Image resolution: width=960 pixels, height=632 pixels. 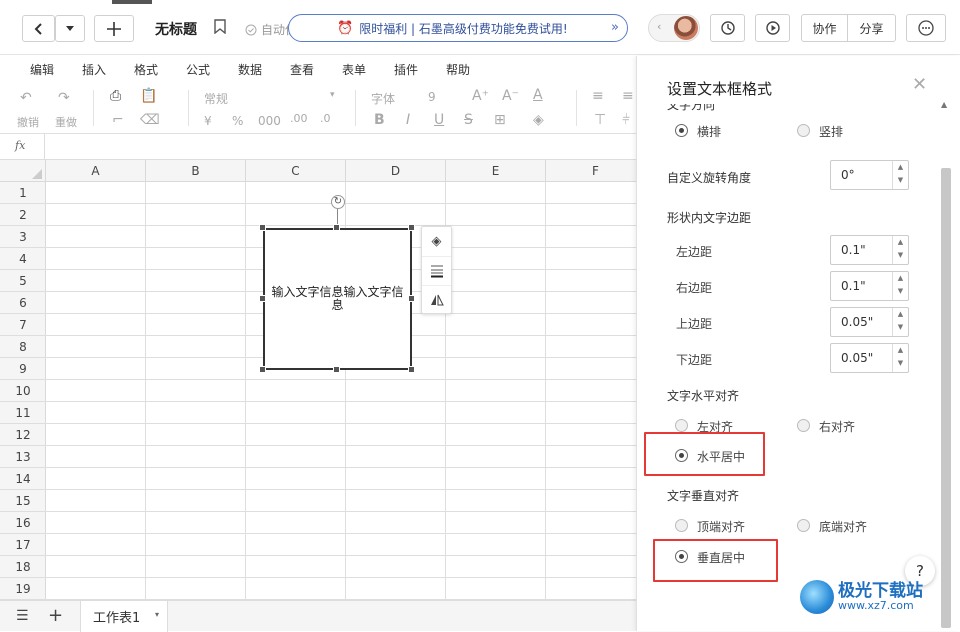 I want to click on italic-icon: I, so click(x=408, y=120).